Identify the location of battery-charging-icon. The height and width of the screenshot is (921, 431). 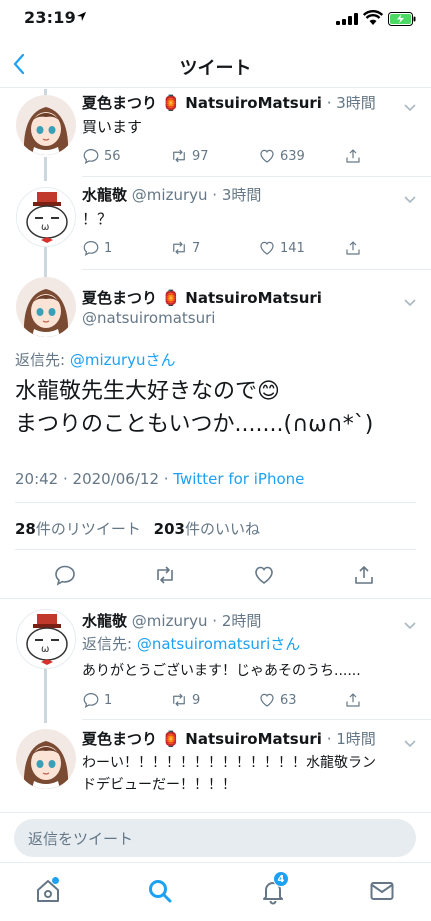
(402, 18).